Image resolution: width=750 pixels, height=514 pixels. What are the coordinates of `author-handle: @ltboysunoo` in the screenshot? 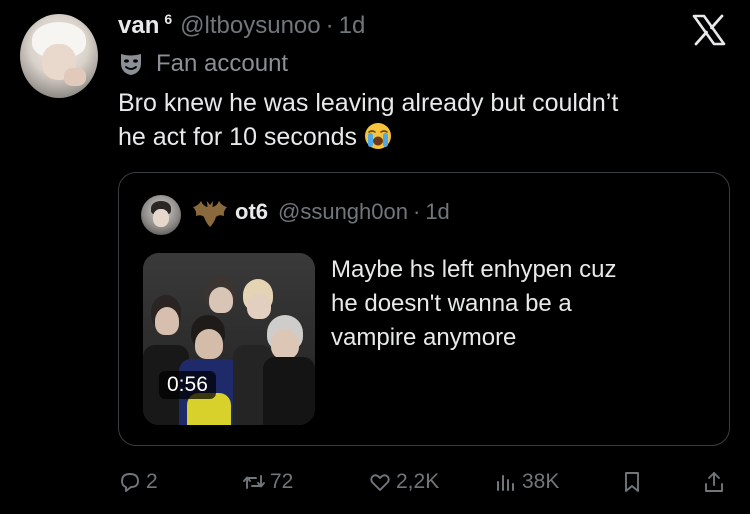 It's located at (250, 26).